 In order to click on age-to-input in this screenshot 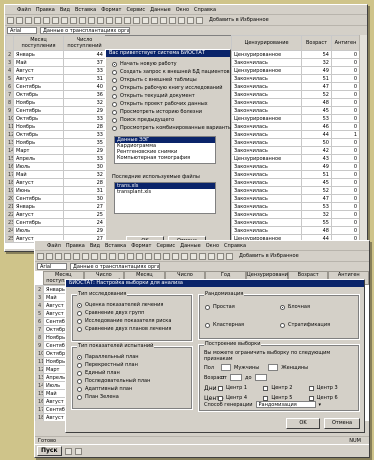, I will do `click(260, 377)`.